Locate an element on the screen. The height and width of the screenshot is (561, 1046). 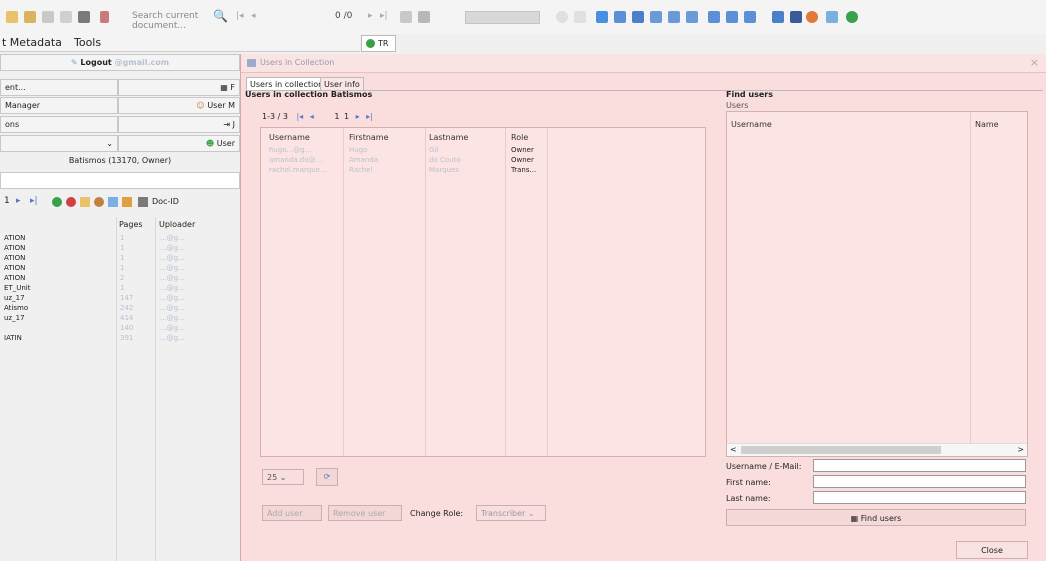
cell-lastname: Gil is located at coordinates (434, 150).